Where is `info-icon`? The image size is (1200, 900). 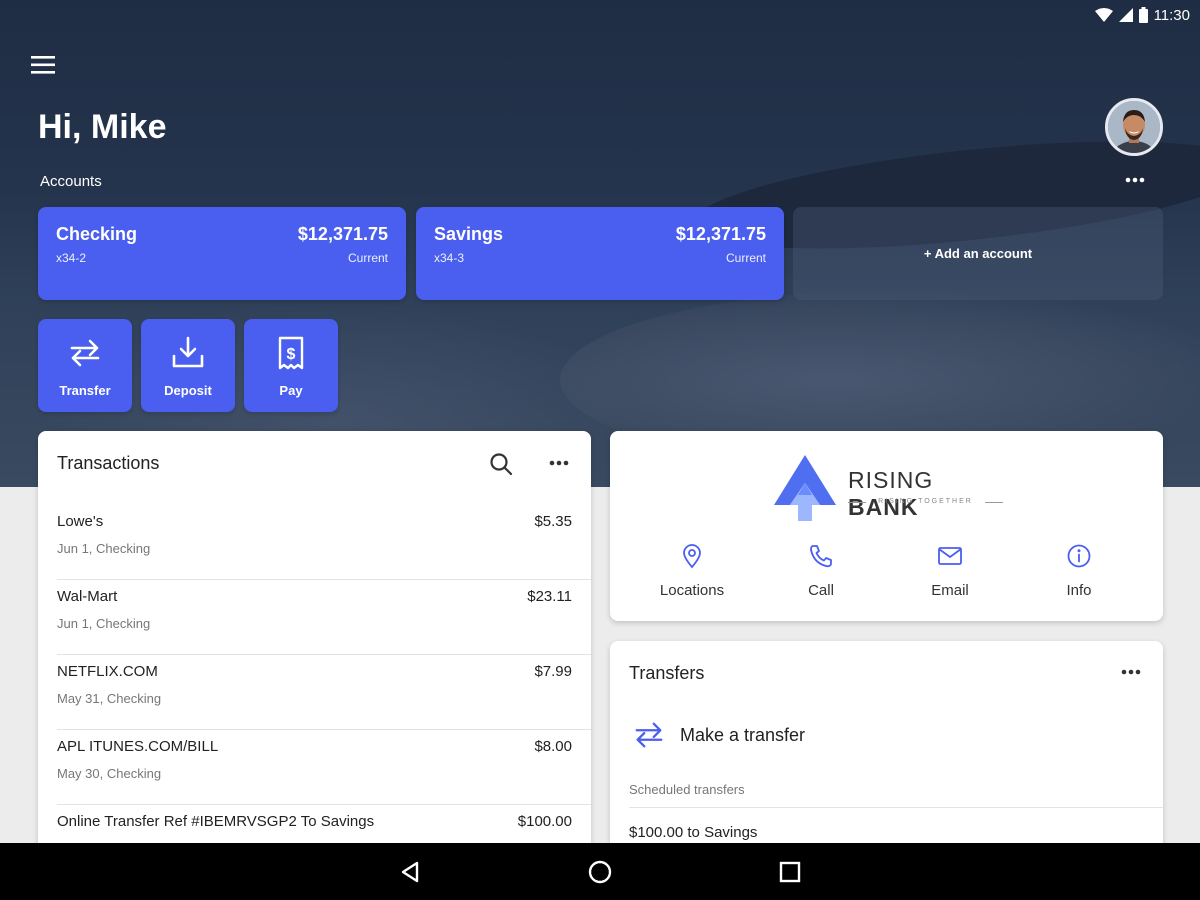
info-icon is located at coordinates (1079, 556).